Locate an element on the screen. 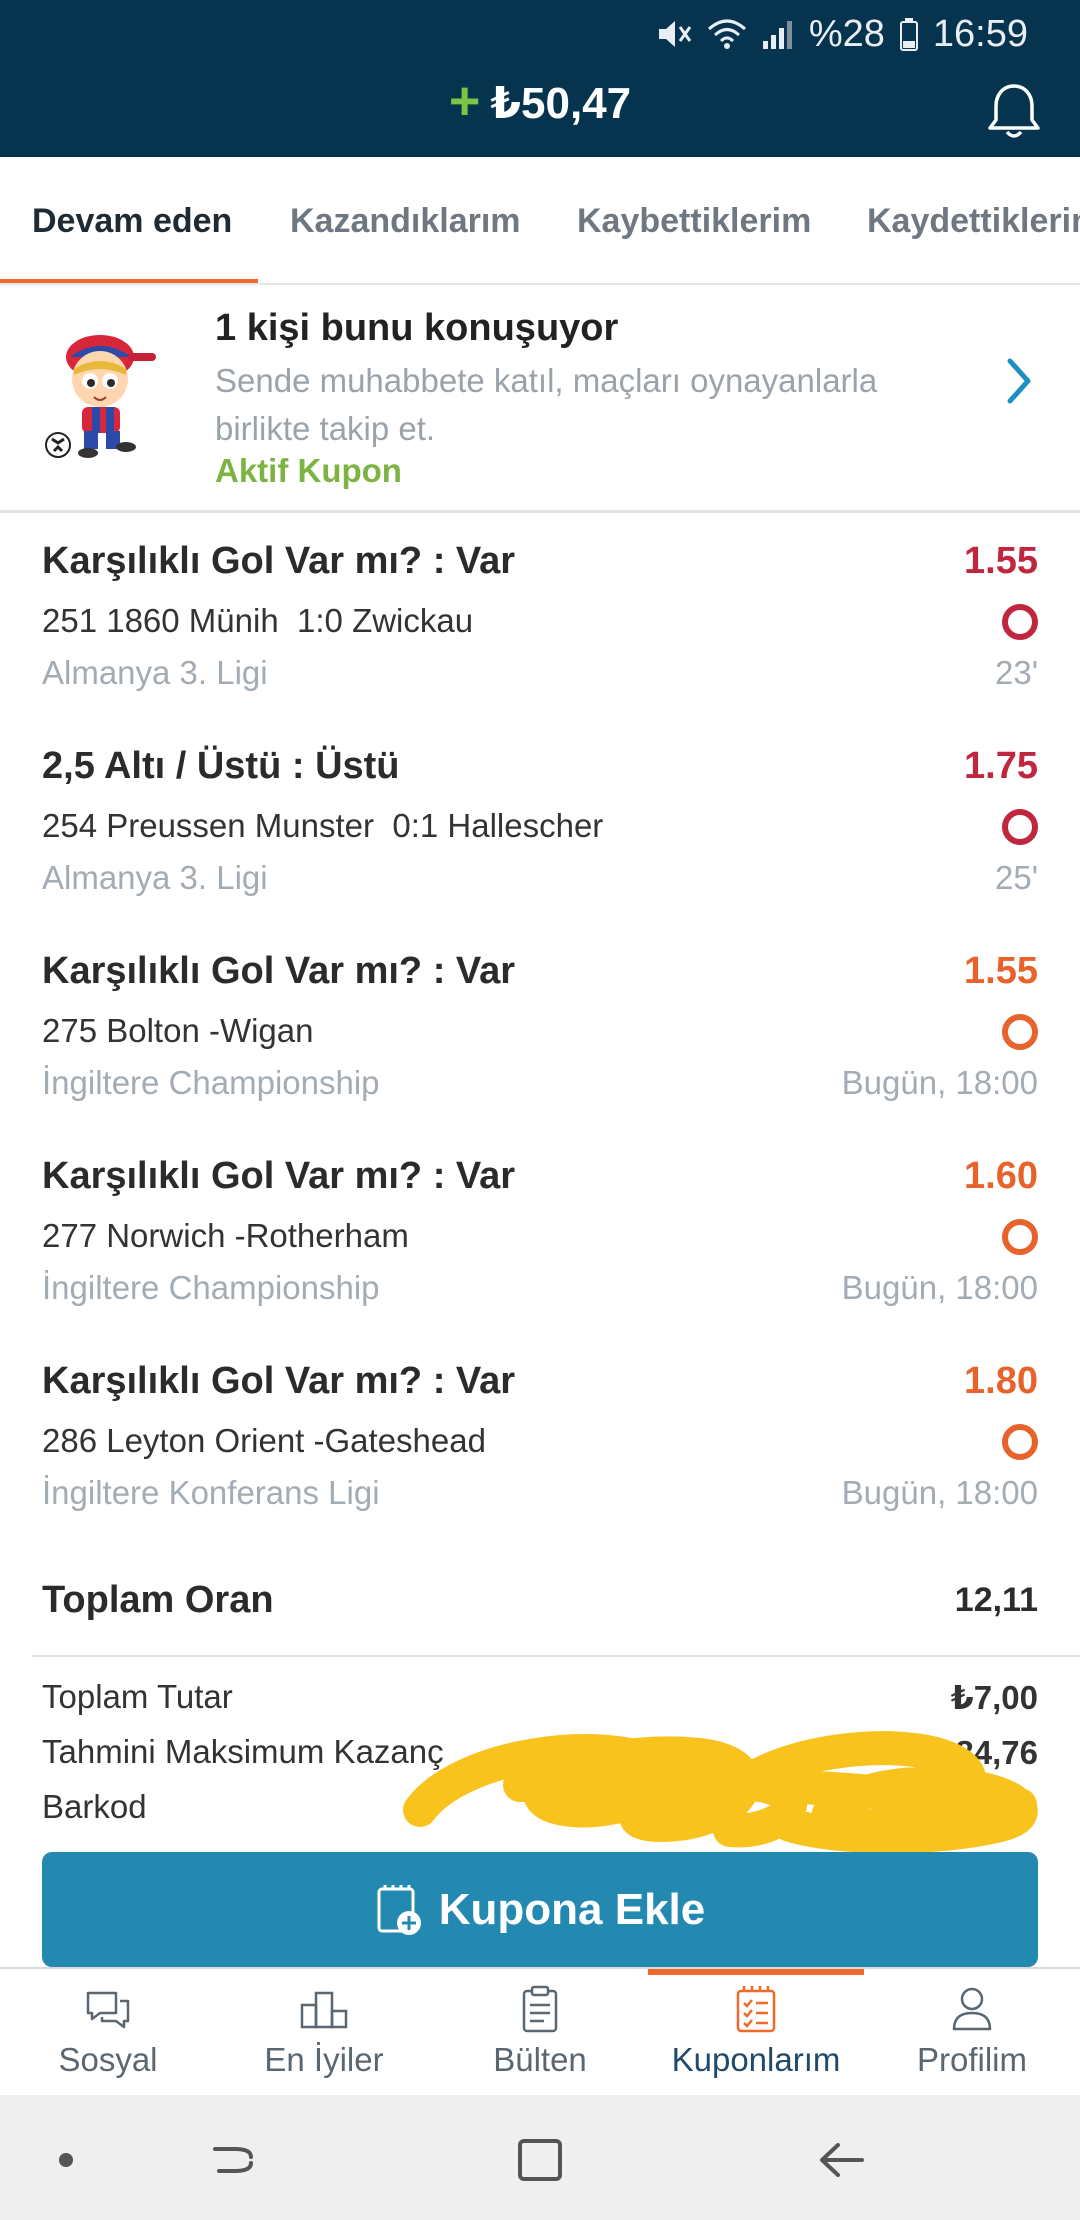  add-to-coupon-label: Kupona Ekle is located at coordinates (572, 1909).